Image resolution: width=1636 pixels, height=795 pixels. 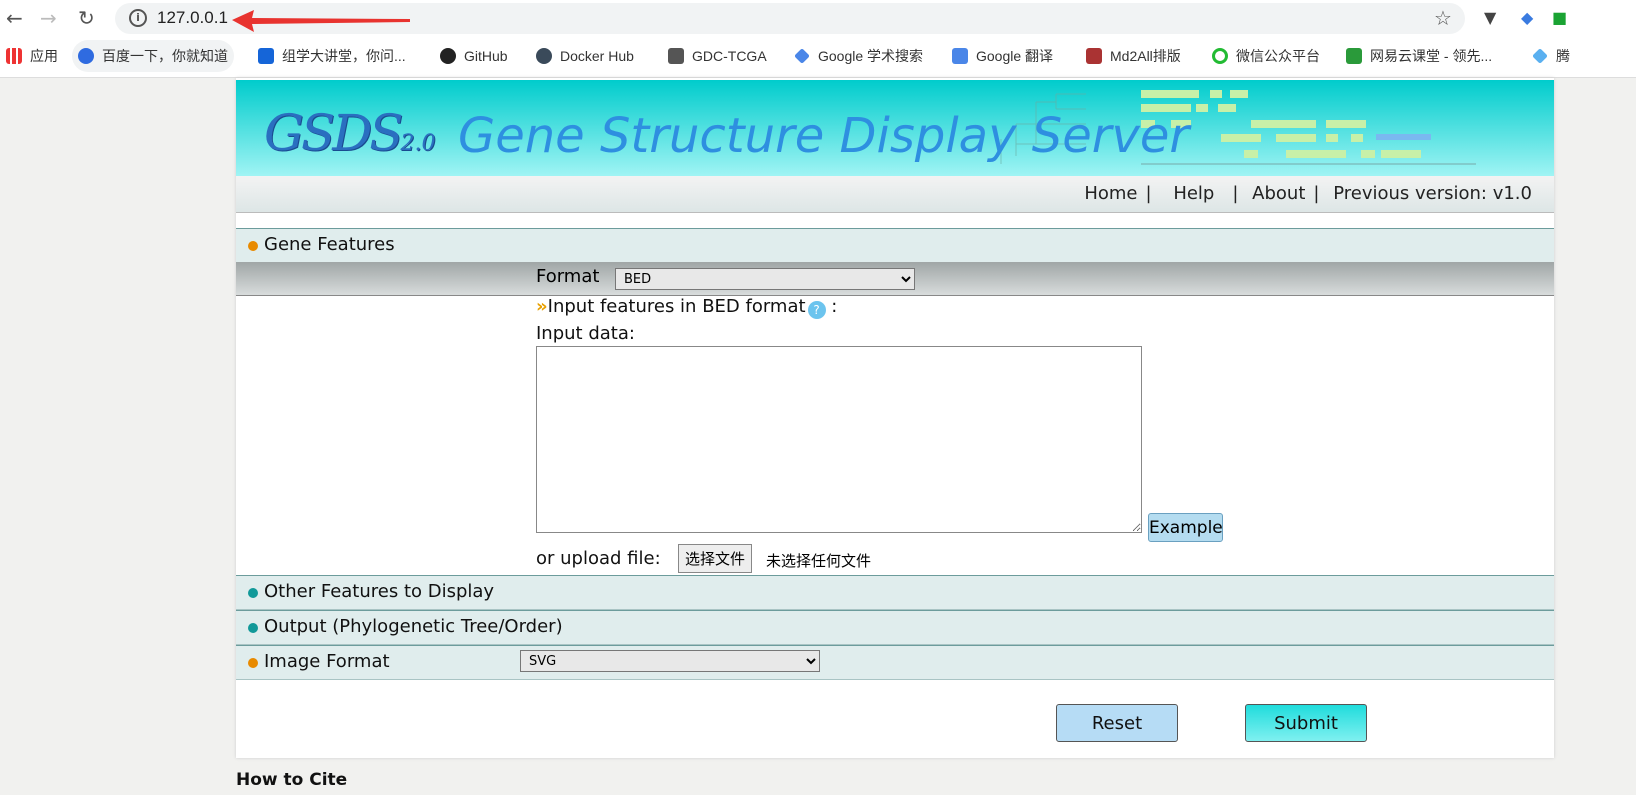 I want to click on omics-icon, so click(x=266, y=56).